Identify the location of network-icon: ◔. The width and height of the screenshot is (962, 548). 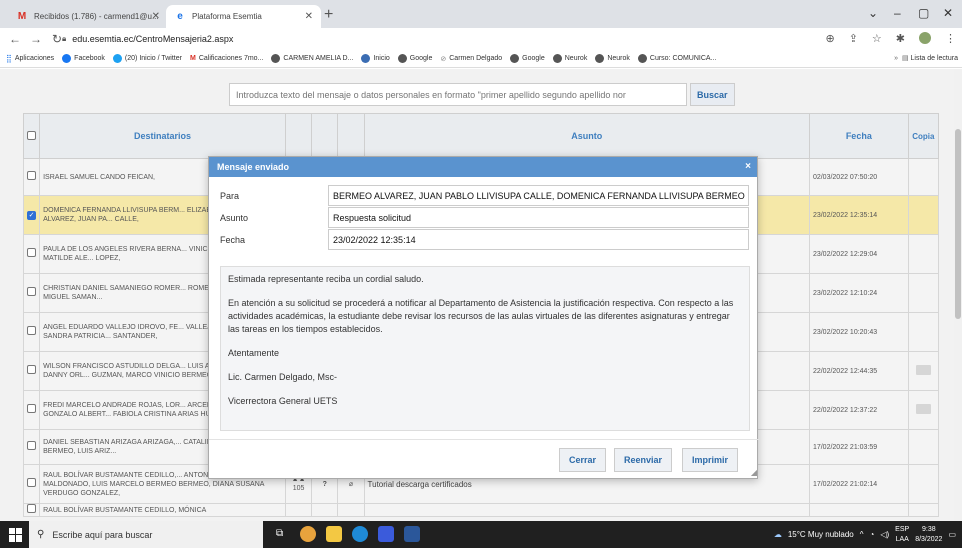
(872, 534).